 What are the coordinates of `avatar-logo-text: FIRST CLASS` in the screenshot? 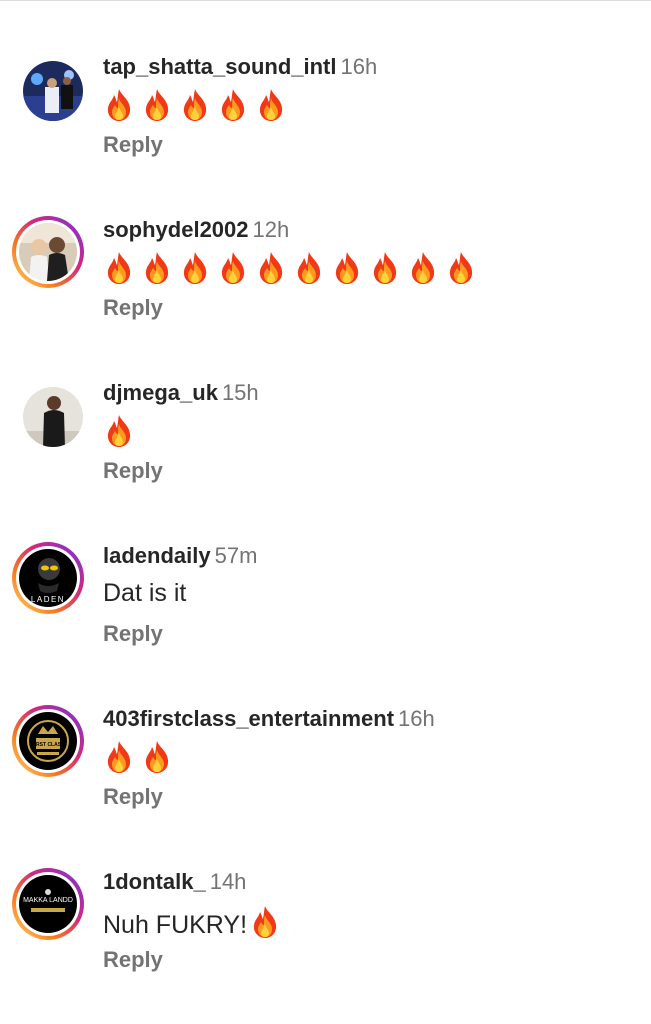 It's located at (48, 745).